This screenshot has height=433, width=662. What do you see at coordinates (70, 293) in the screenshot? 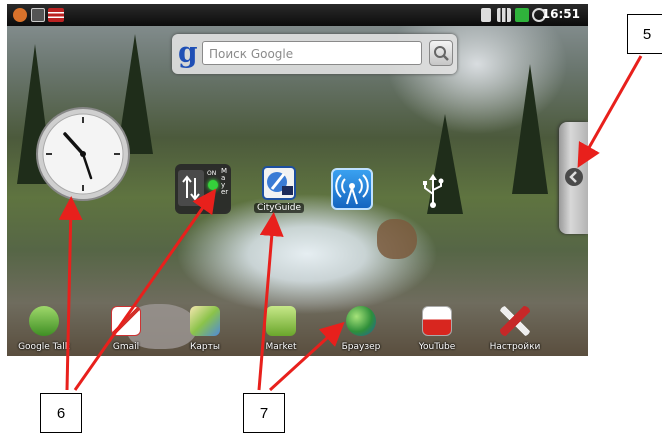
I see `arrow-6a` at bounding box center [70, 293].